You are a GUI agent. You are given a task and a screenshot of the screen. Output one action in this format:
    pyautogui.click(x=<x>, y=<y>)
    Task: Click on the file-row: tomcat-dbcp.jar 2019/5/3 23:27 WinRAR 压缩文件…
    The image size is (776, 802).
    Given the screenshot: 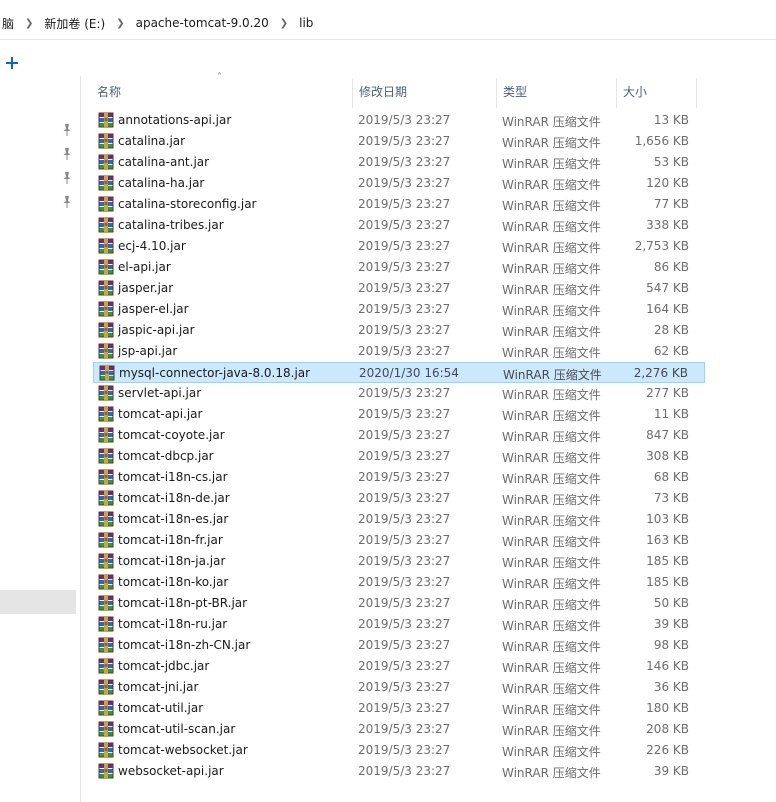 What is the action you would take?
    pyautogui.click(x=399, y=456)
    